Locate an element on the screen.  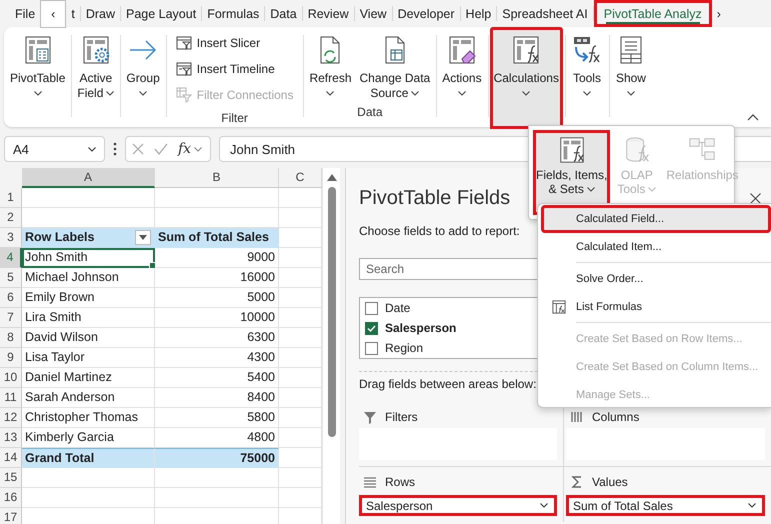
scroll-tabs-button: ‹ is located at coordinates (53, 14).